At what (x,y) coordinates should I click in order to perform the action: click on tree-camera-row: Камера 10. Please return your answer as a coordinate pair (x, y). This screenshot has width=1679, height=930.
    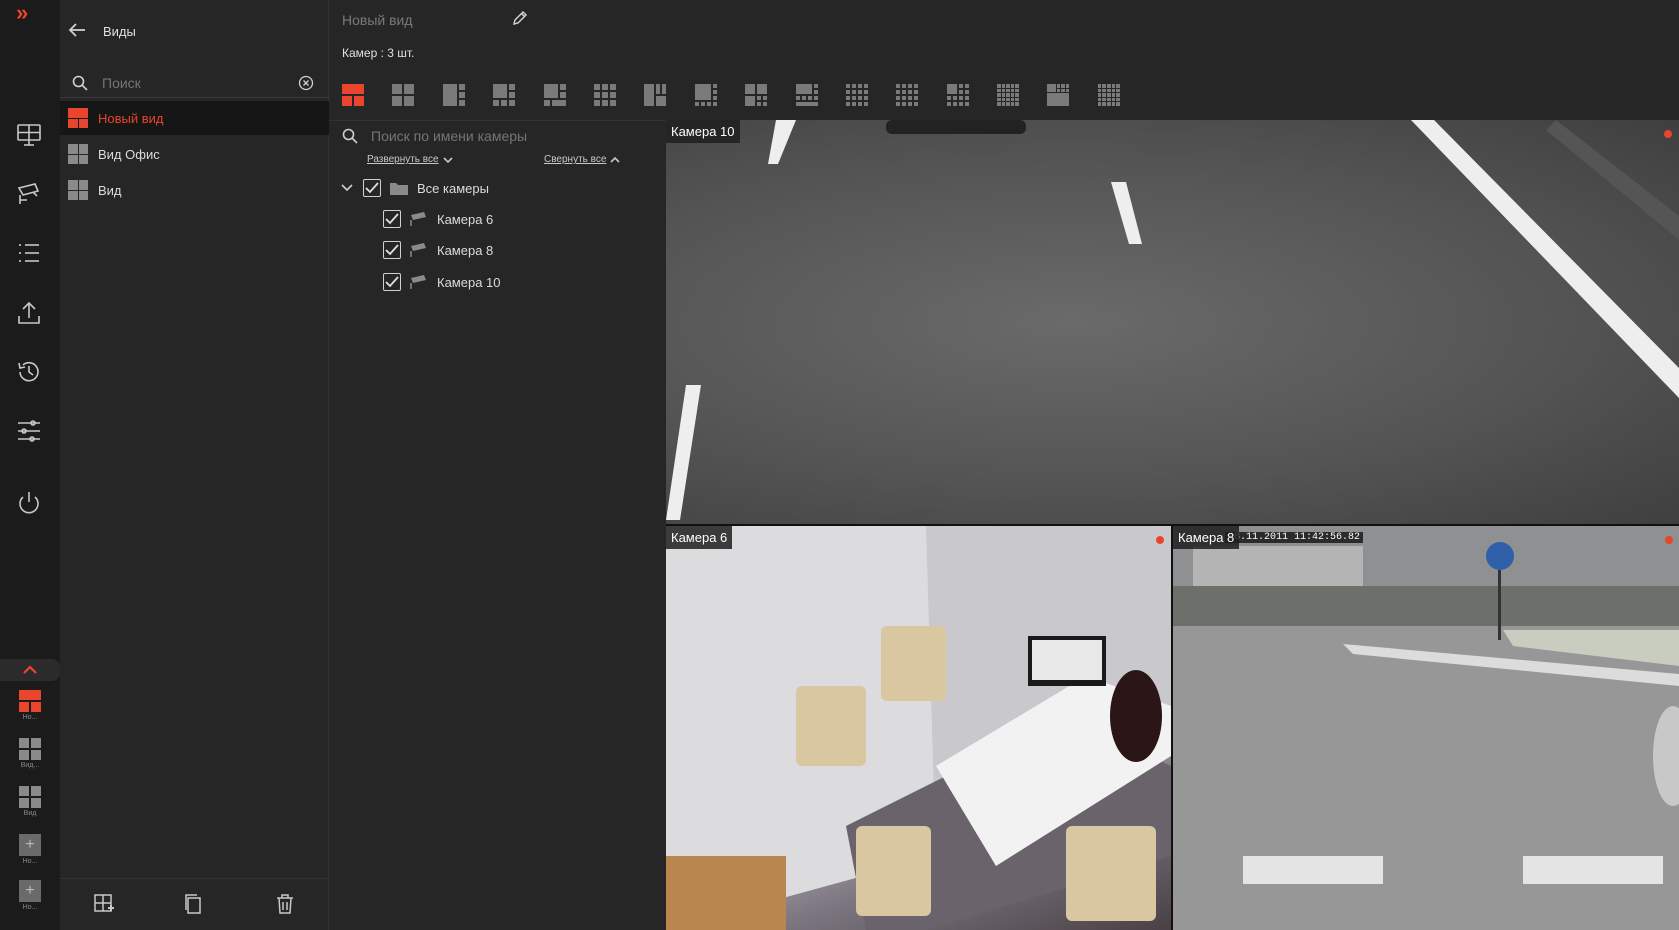
    Looking at the image, I should click on (442, 282).